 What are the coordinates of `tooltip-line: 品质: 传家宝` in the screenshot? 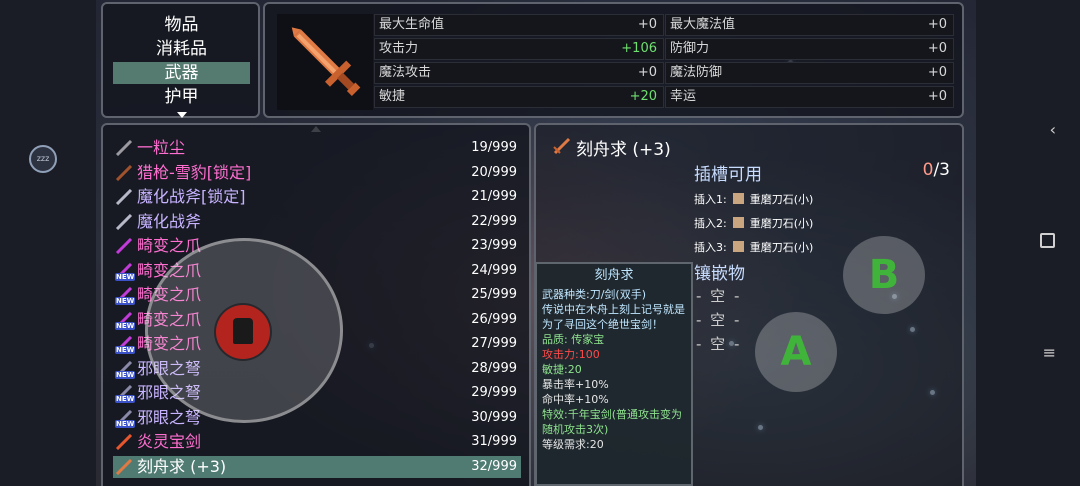 It's located at (573, 339).